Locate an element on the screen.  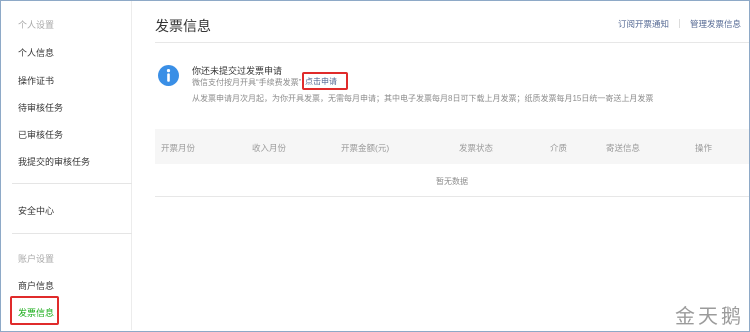
table-body: 暂无数据 is located at coordinates (452, 180).